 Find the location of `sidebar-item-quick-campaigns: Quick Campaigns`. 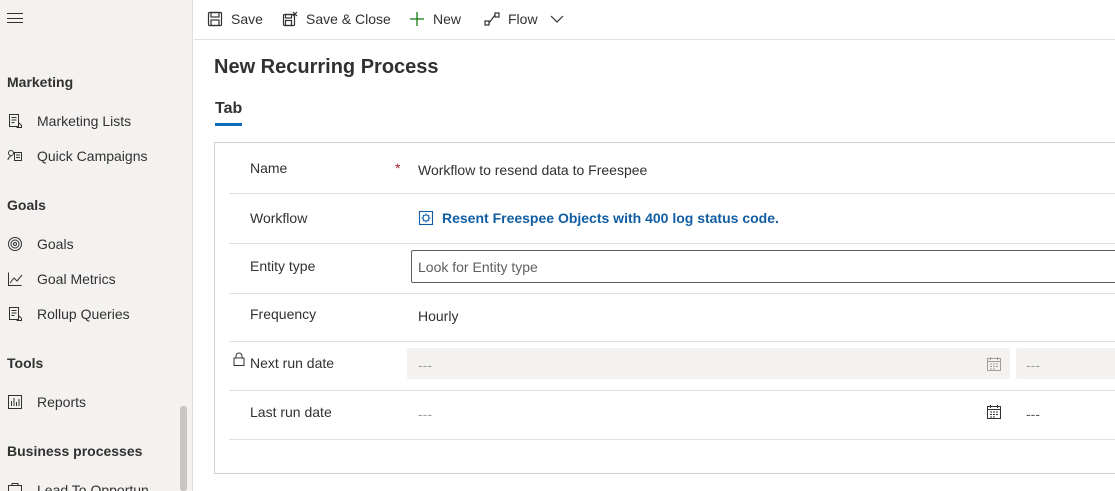

sidebar-item-quick-campaigns: Quick Campaigns is located at coordinates (77, 156).